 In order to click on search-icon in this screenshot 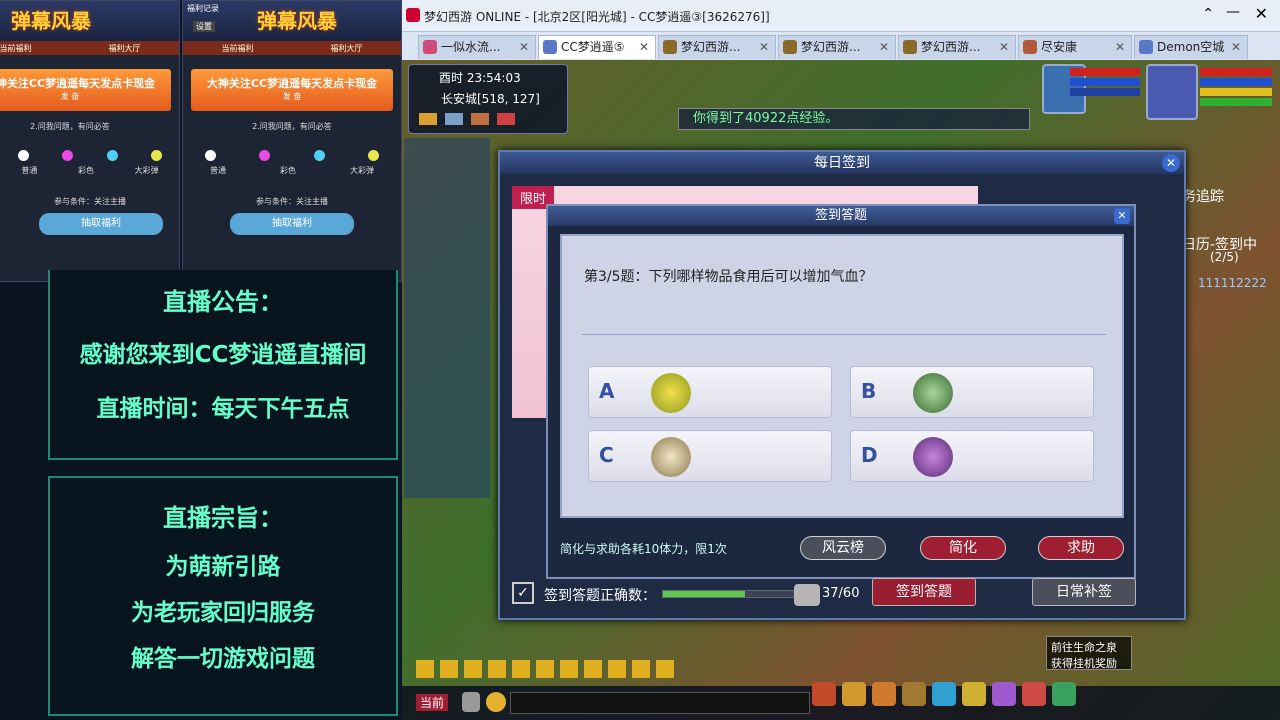, I will do `click(521, 669)`.